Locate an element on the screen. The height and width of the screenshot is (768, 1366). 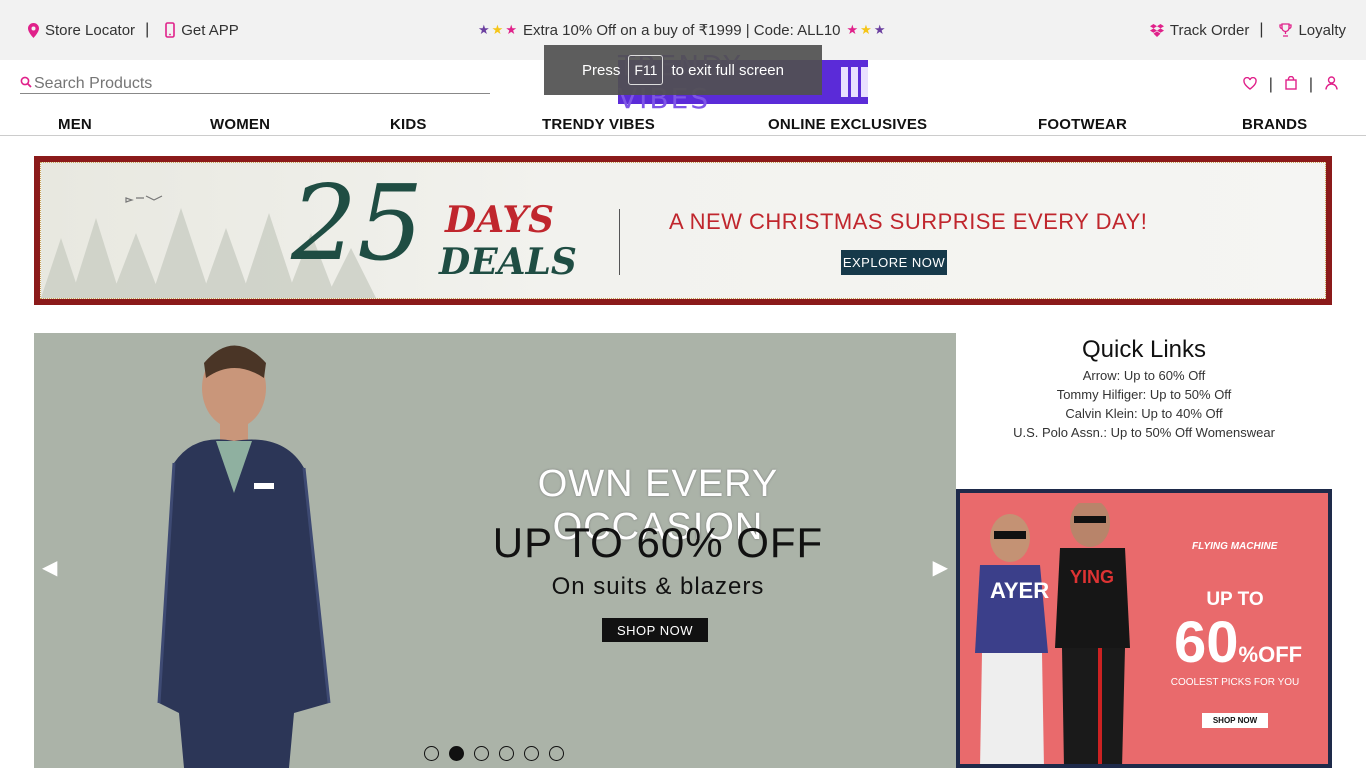
topbar-right: Track Order | Loyalty is located at coordinates (1247, 30).